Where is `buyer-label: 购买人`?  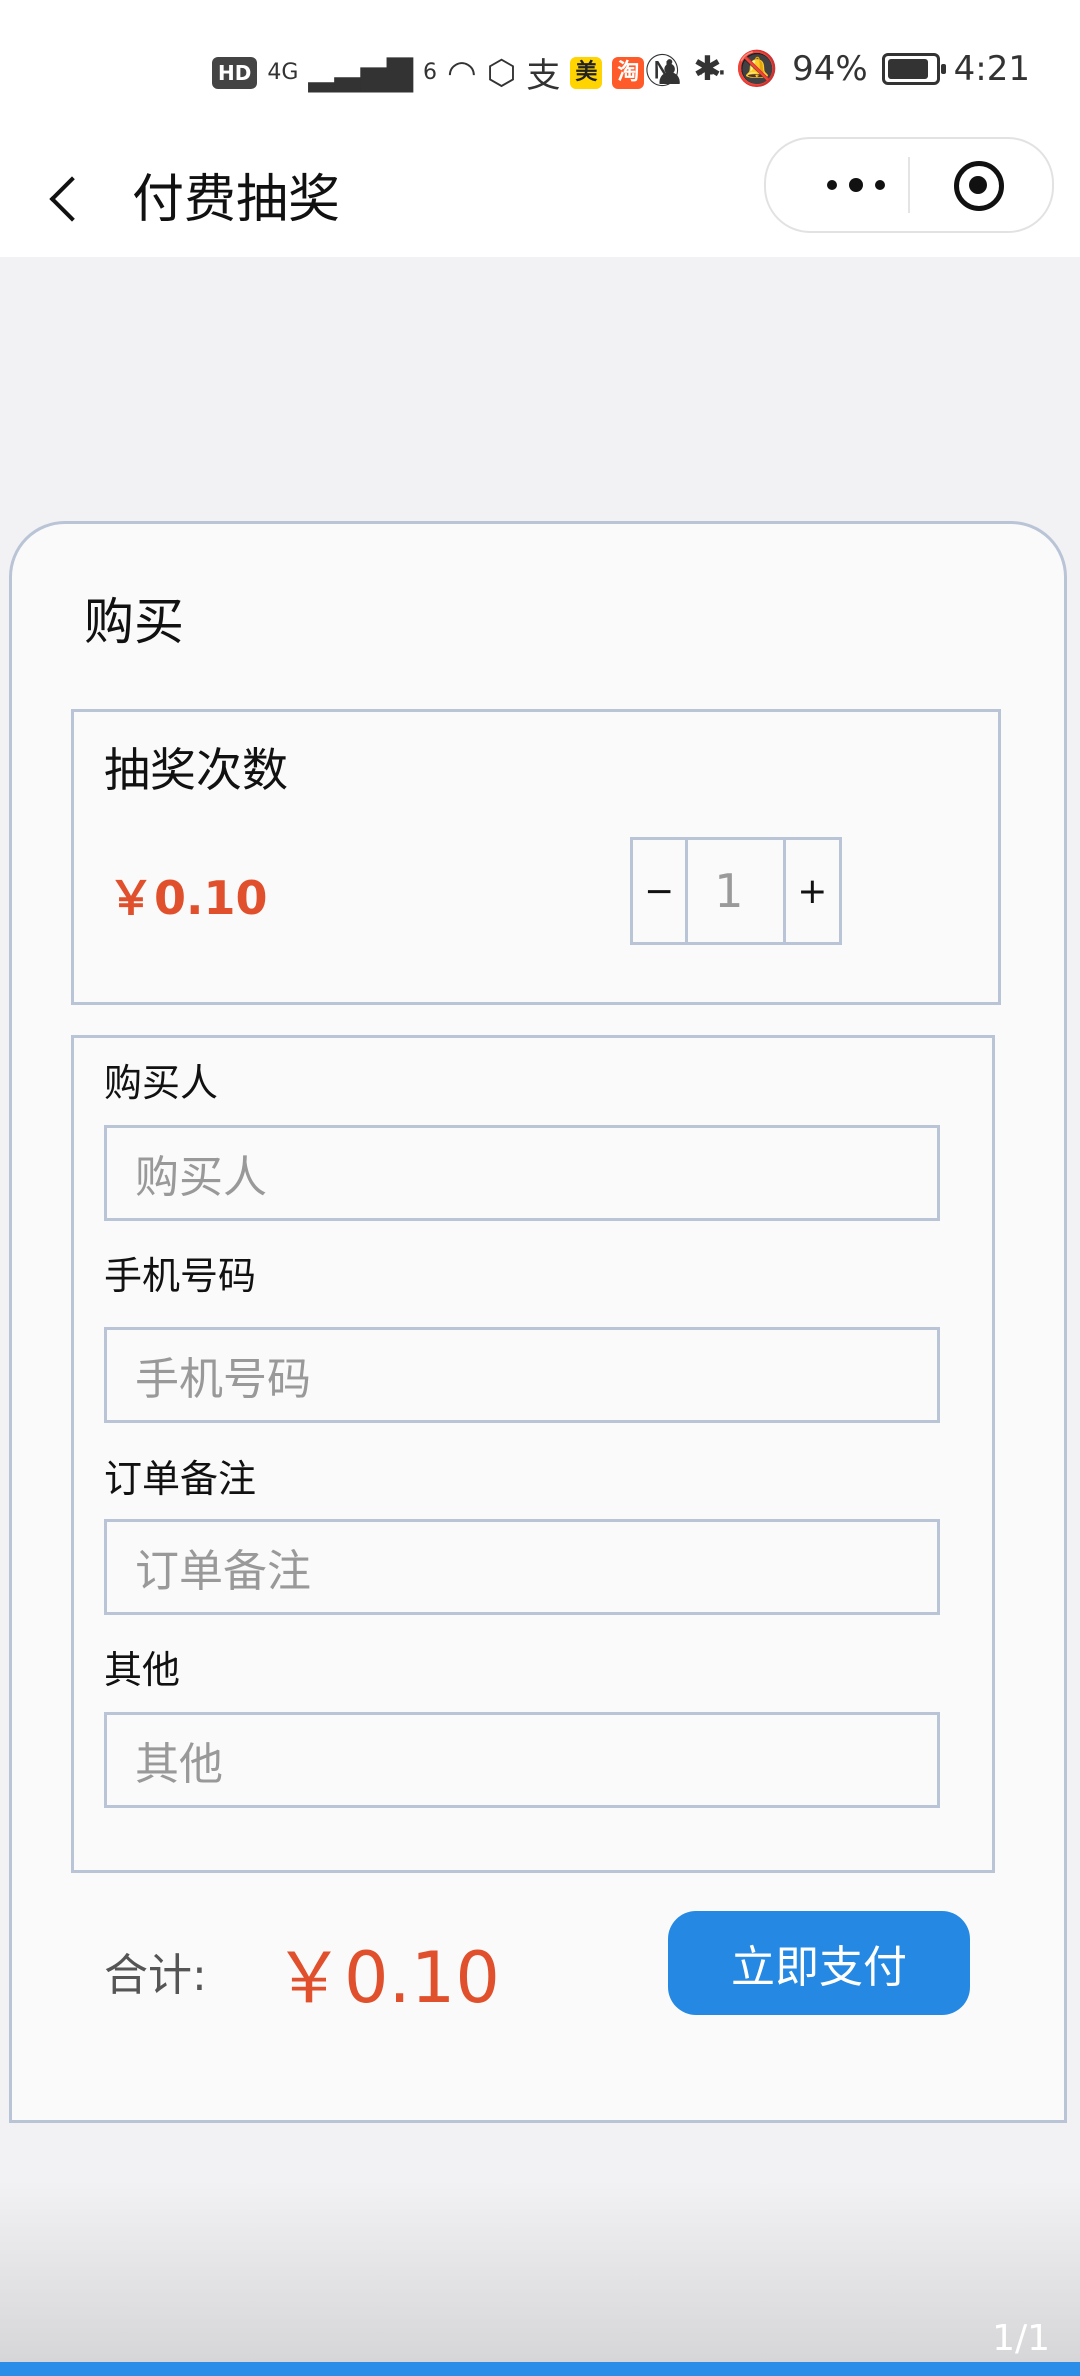 buyer-label: 购买人 is located at coordinates (161, 1083).